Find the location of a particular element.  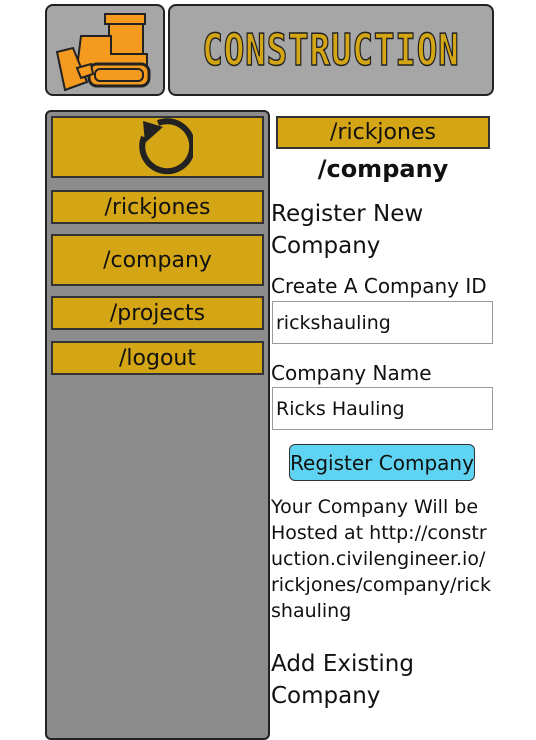

refresh-button is located at coordinates (157, 147).